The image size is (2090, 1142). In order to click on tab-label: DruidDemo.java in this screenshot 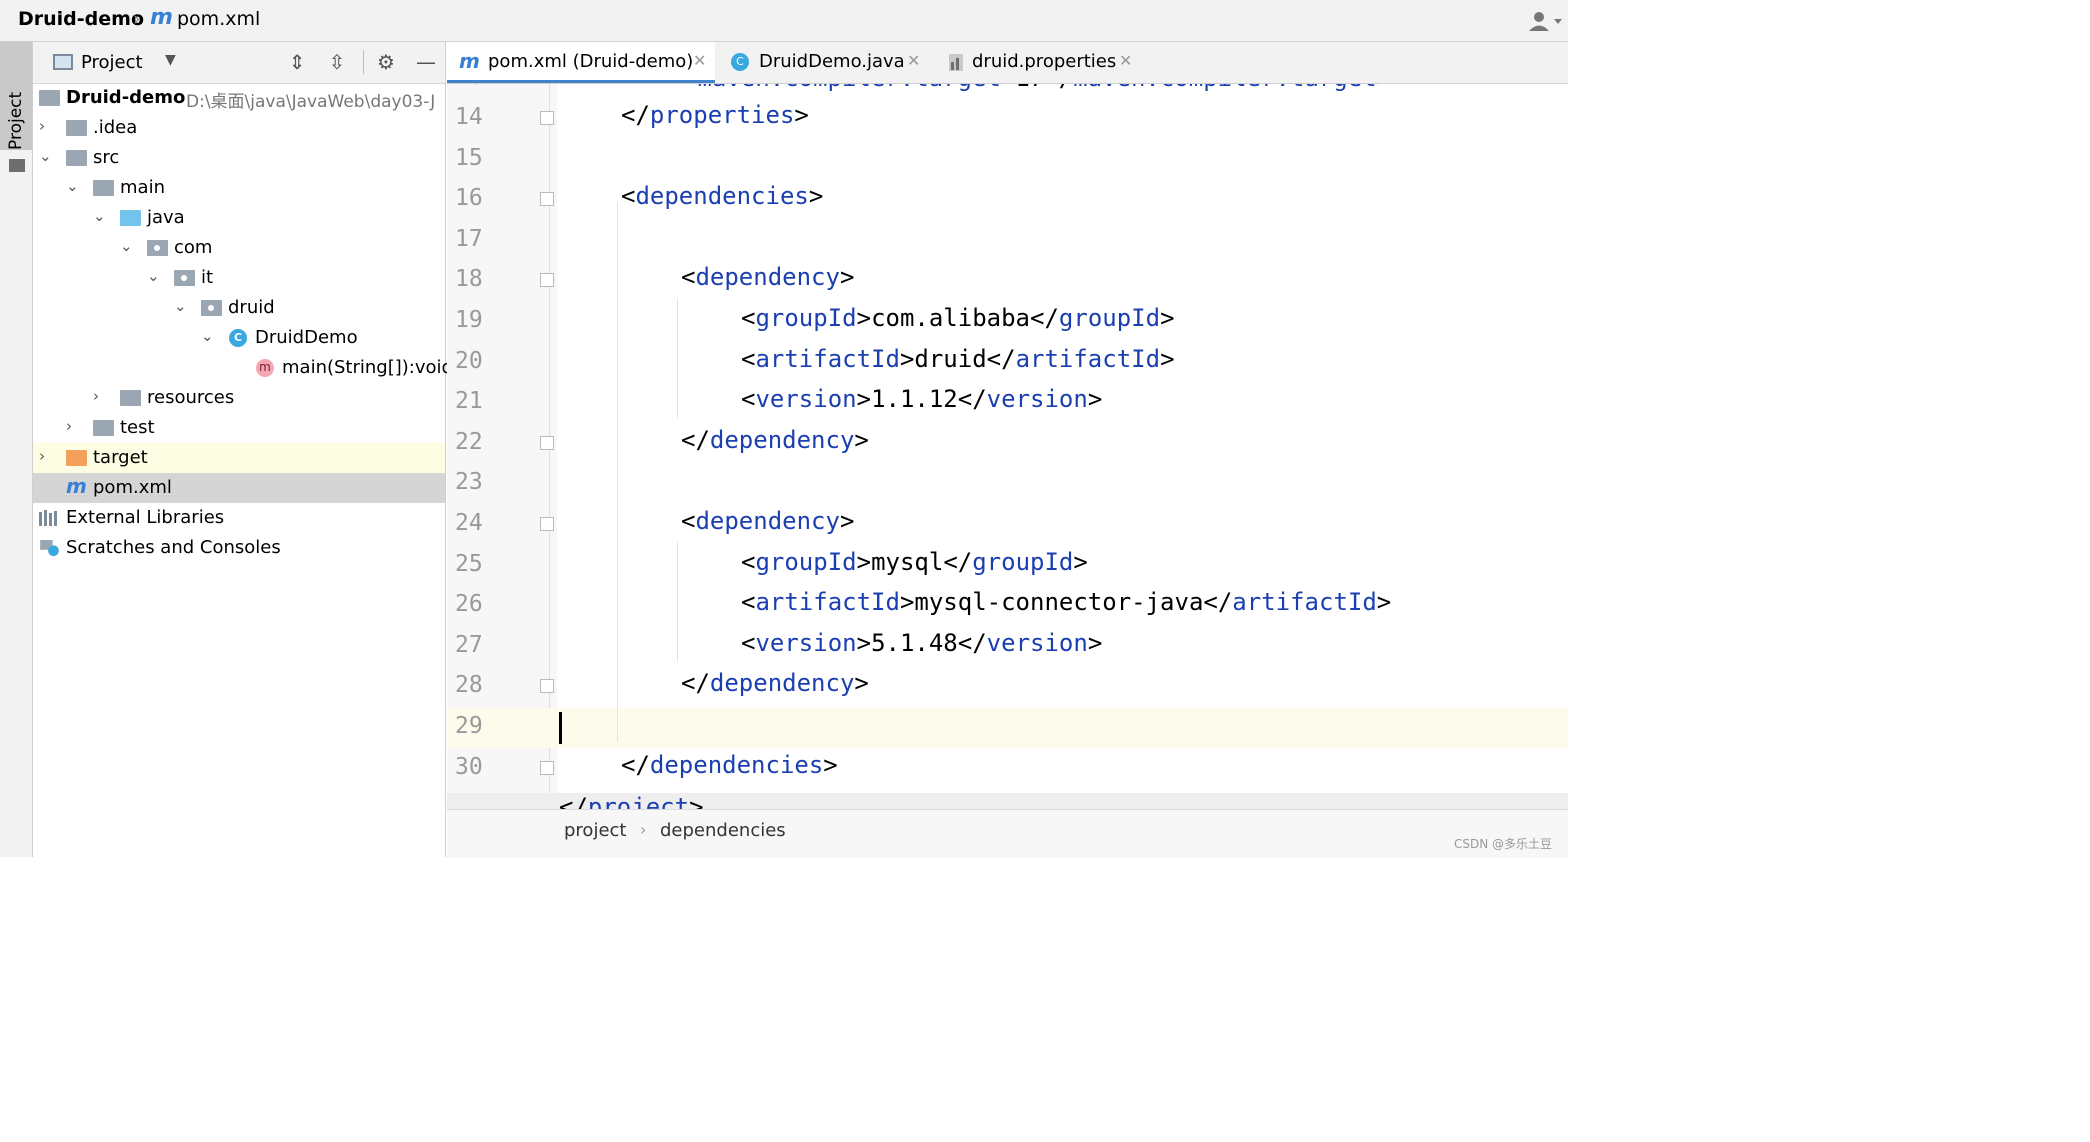, I will do `click(832, 61)`.